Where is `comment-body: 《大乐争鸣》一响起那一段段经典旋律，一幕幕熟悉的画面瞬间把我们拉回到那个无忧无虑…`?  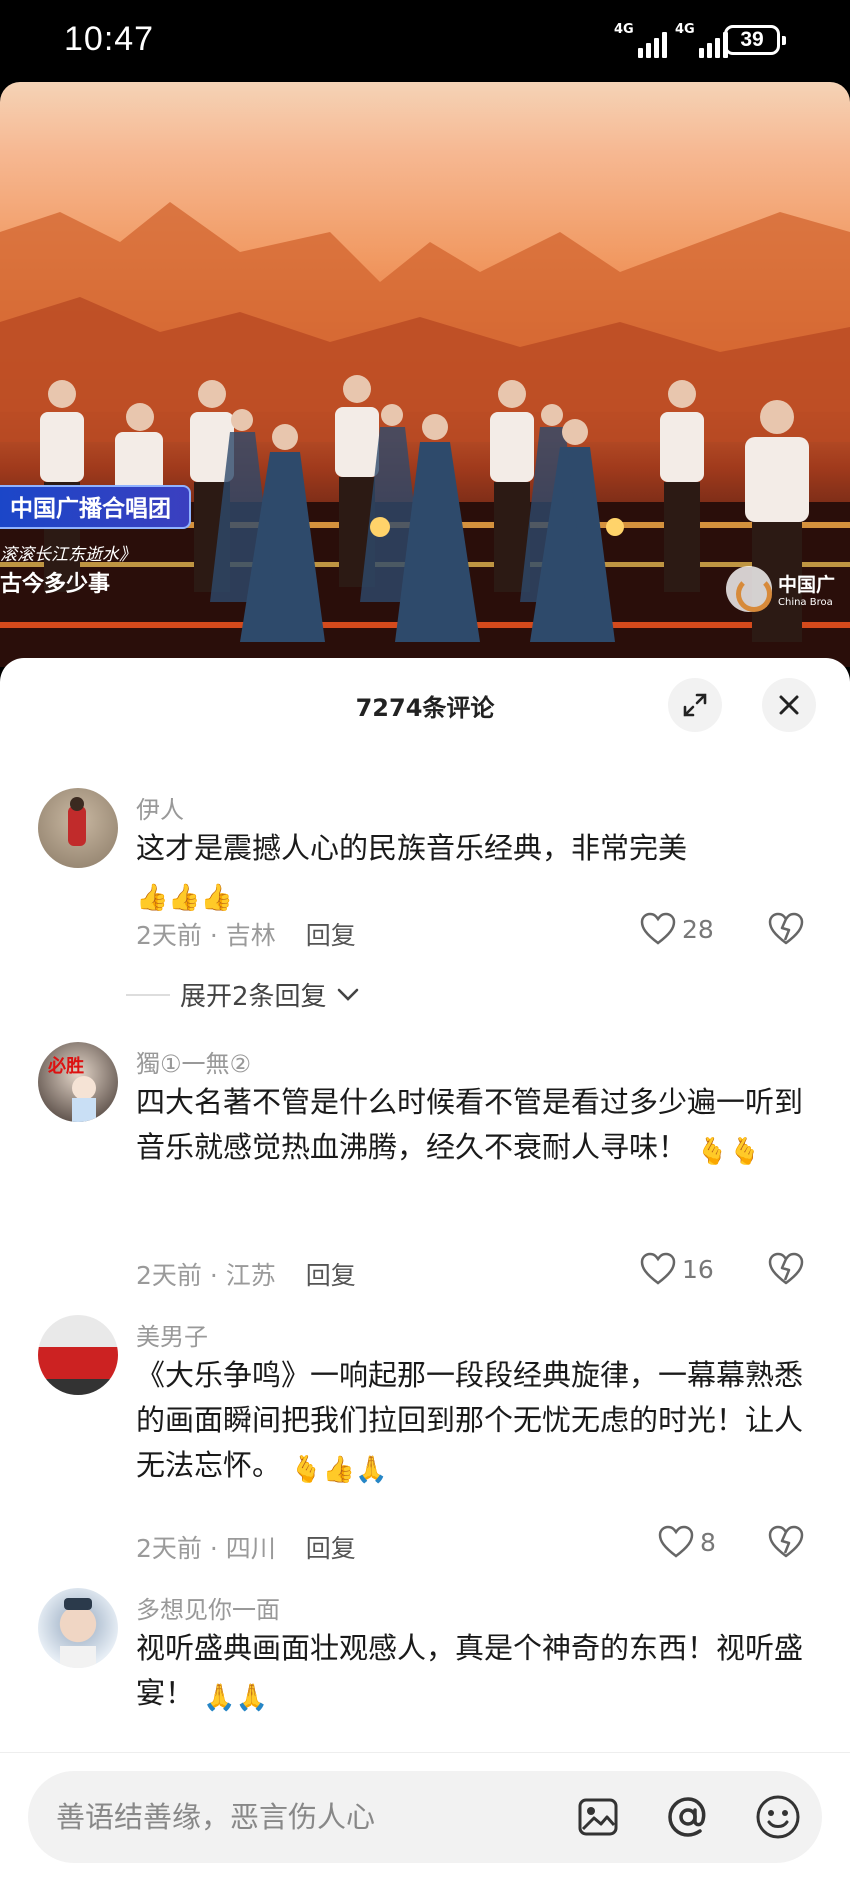
comment-body: 《大乐争鸣》一响起那一段段经典旋律，一幕幕熟悉的画面瞬间把我们拉回到那个无忧无虑… is located at coordinates (470, 1420).